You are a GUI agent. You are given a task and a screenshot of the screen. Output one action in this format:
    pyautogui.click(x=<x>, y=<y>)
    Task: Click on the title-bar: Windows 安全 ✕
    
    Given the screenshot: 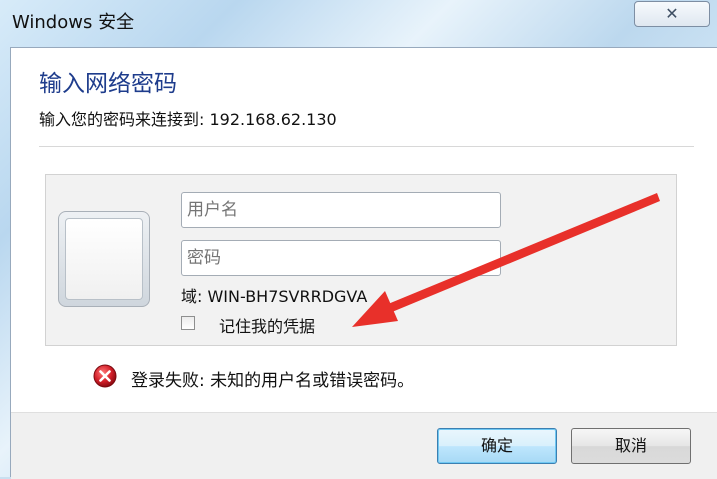 What is the action you would take?
    pyautogui.click(x=358, y=20)
    